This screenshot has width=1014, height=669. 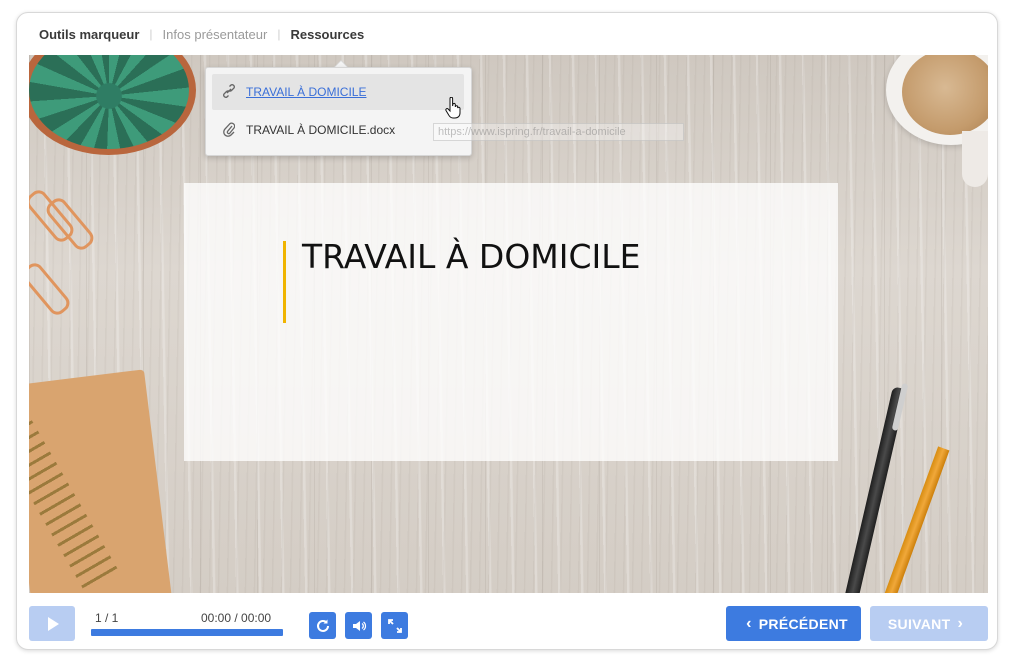 I want to click on replay-button, so click(x=322, y=625).